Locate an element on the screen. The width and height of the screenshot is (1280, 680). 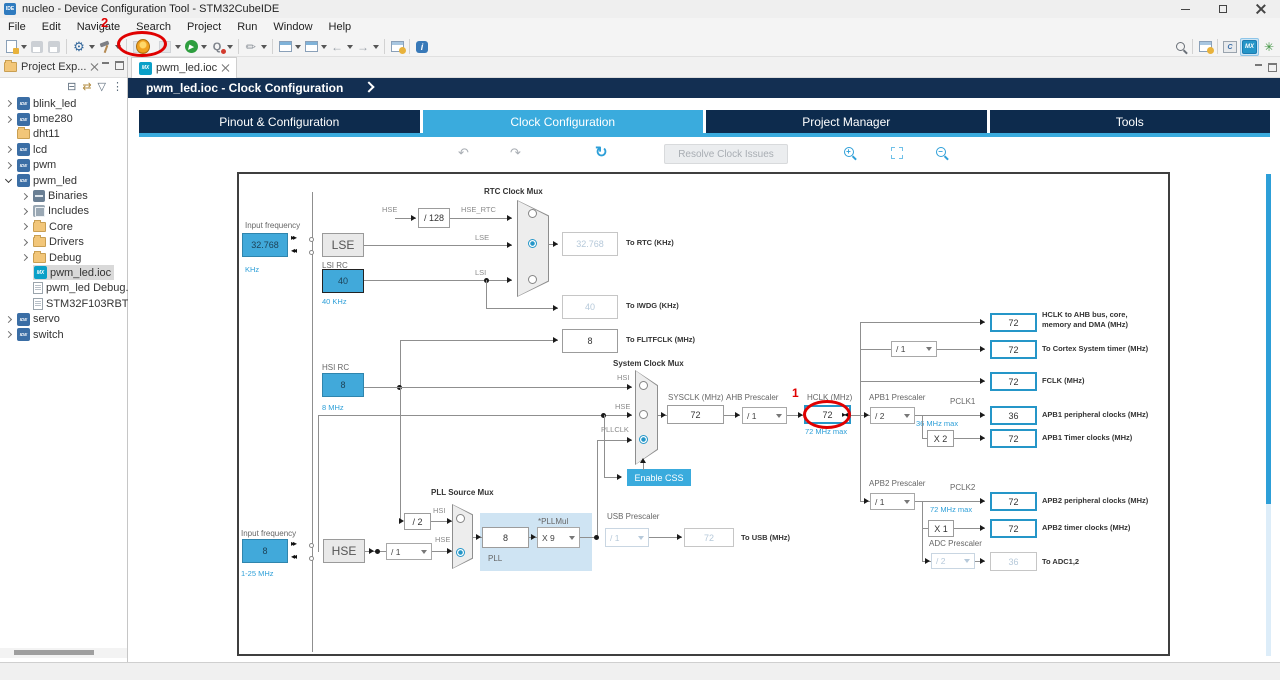
view-menu-icon: ⋮ is located at coordinates (117, 86).